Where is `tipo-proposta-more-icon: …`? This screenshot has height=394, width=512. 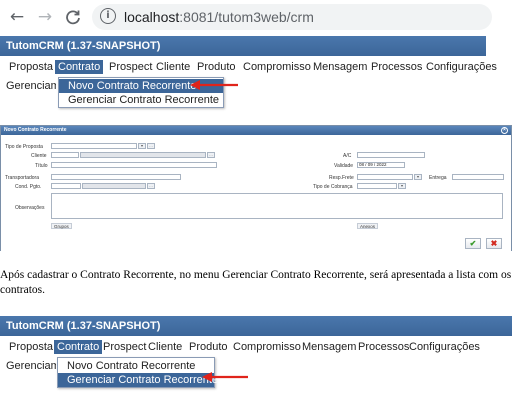 tipo-proposta-more-icon: … is located at coordinates (151, 146).